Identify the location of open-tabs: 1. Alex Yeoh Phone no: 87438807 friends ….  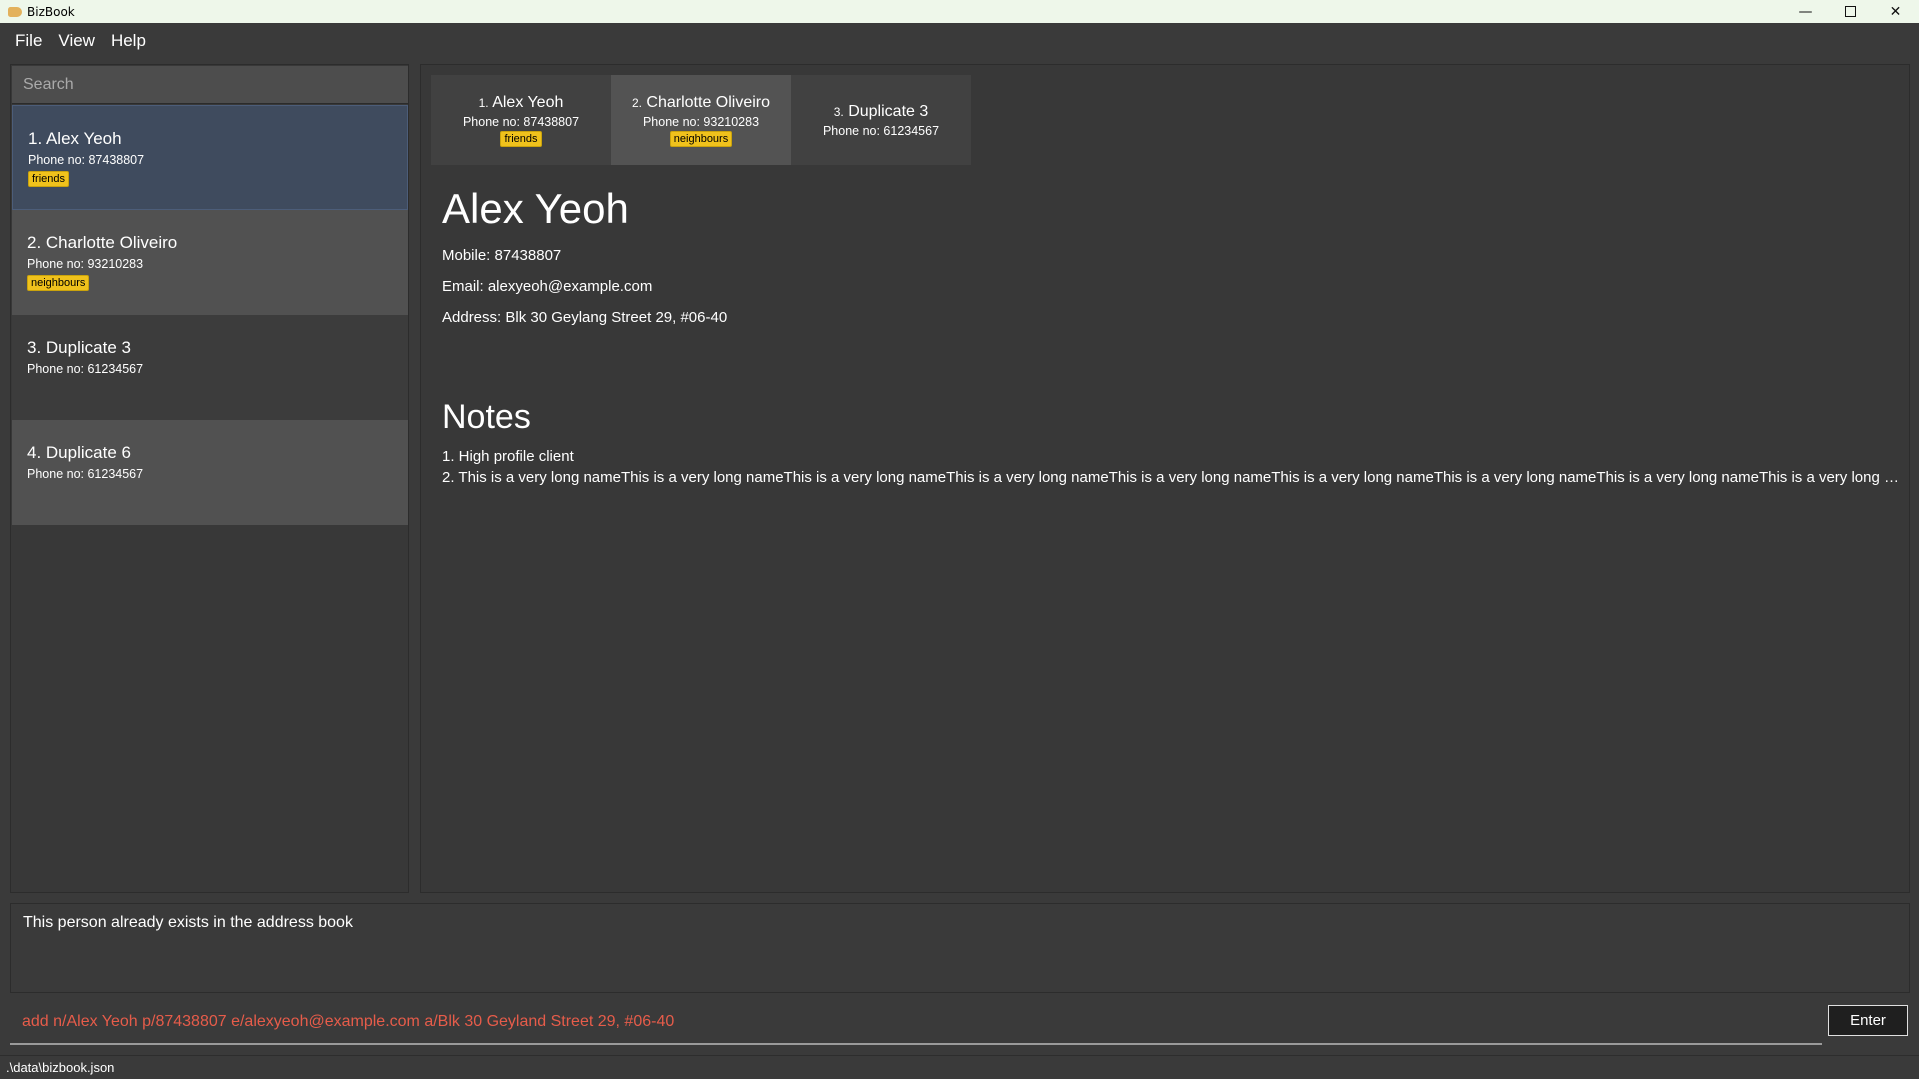
(701, 120).